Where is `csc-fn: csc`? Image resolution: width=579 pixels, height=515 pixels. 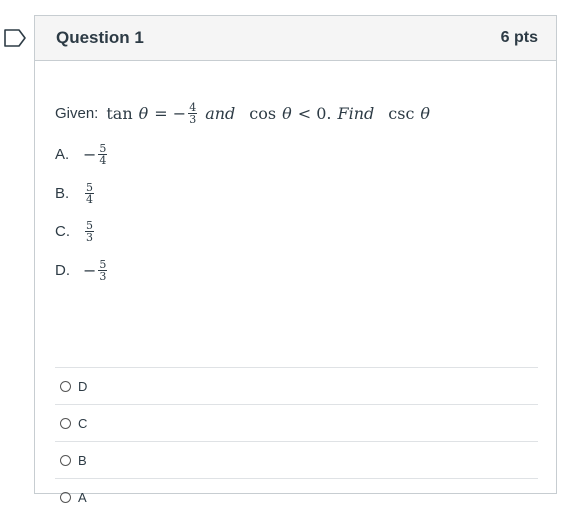 csc-fn: csc is located at coordinates (401, 113).